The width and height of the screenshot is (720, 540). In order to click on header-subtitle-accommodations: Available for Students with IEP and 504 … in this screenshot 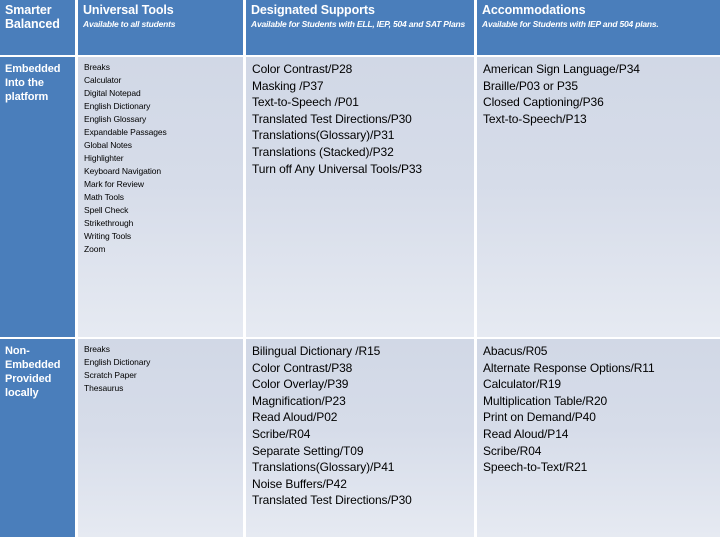, I will do `click(570, 24)`.